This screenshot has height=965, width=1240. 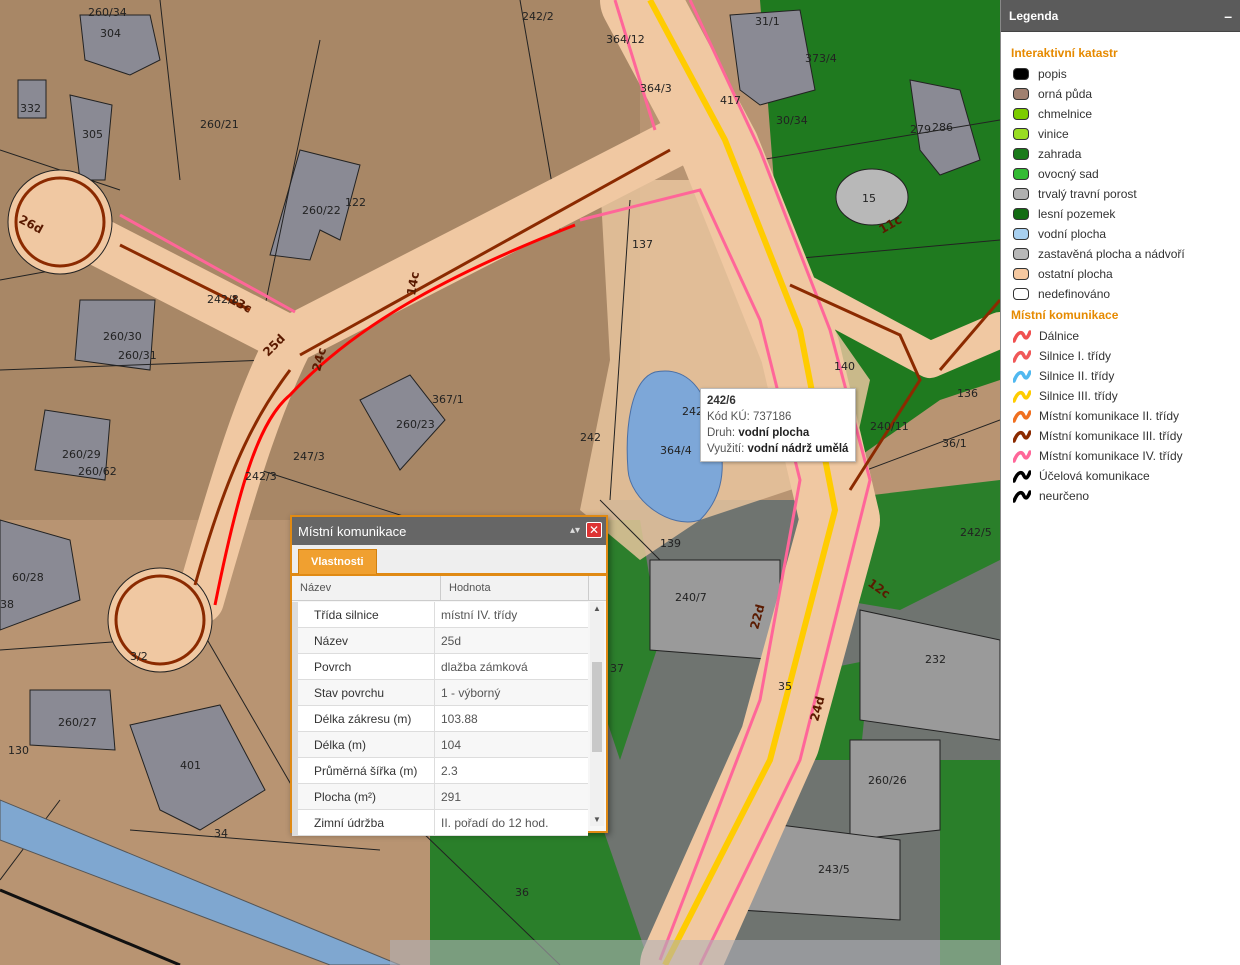 What do you see at coordinates (1077, 214) in the screenshot?
I see `legend-label: lesní pozemek` at bounding box center [1077, 214].